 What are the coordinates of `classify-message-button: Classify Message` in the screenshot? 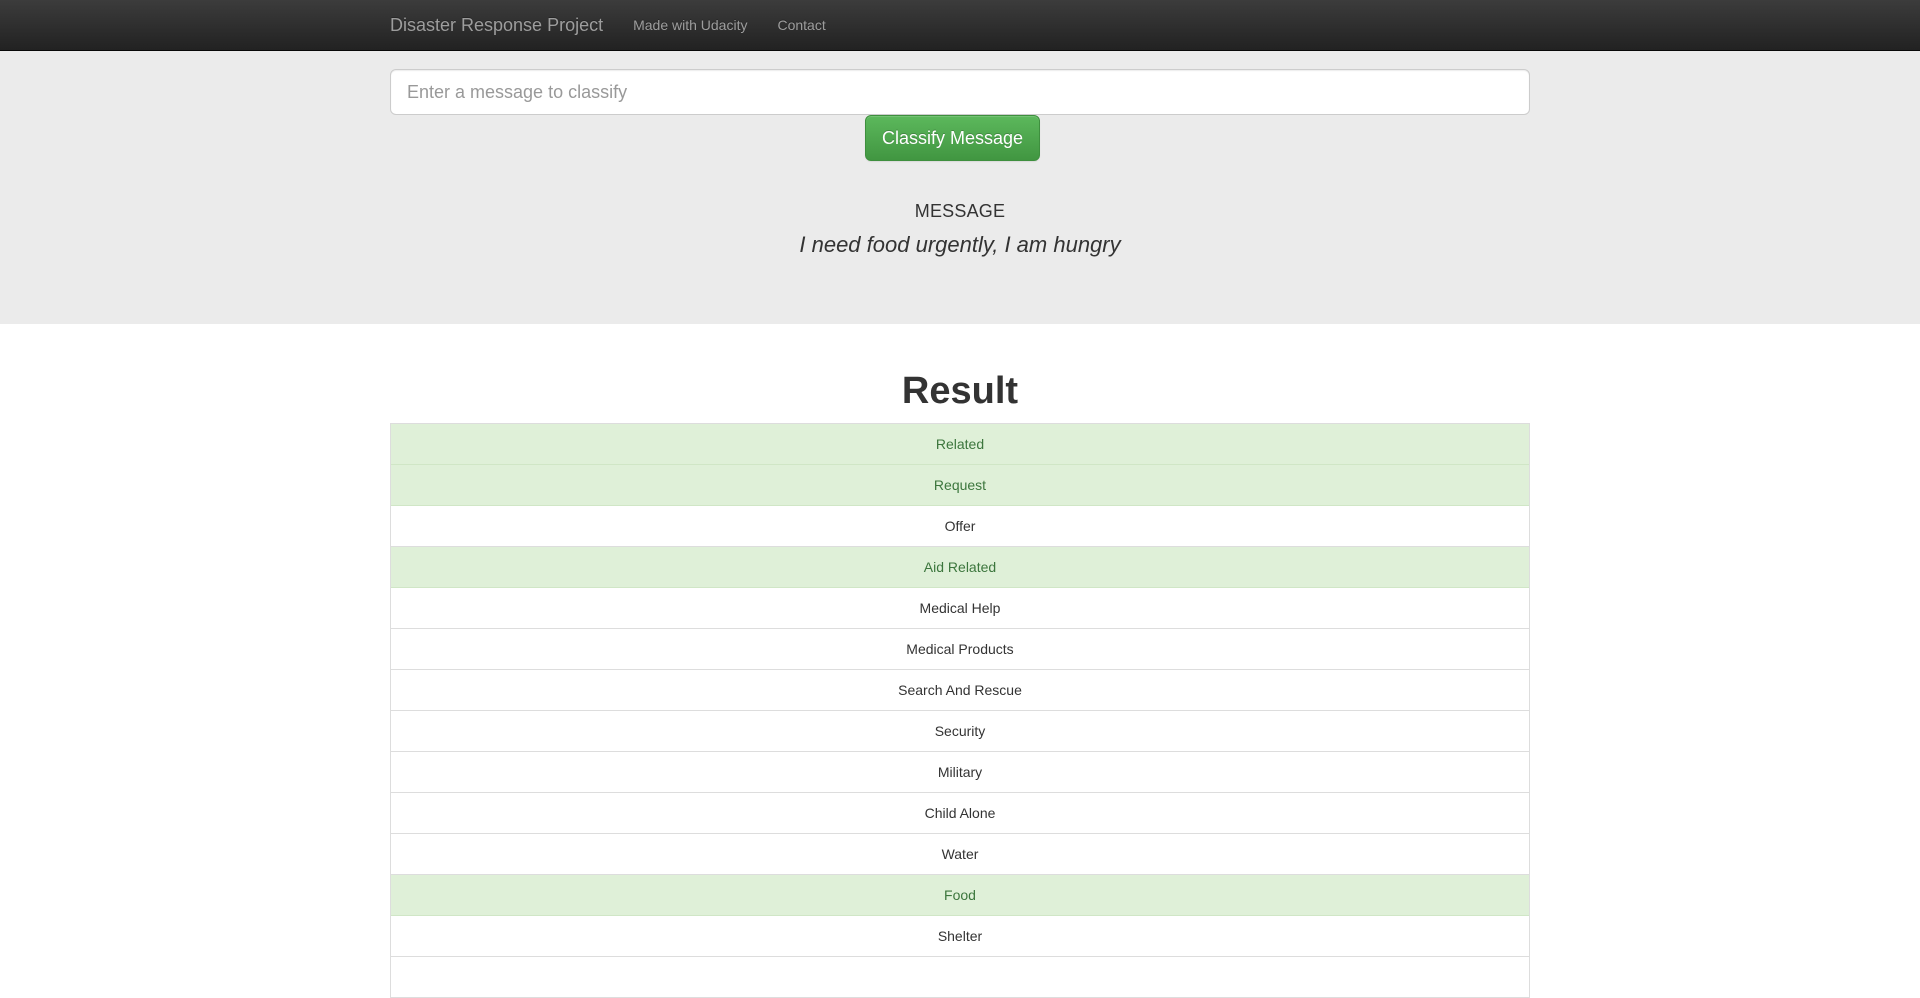 It's located at (952, 138).